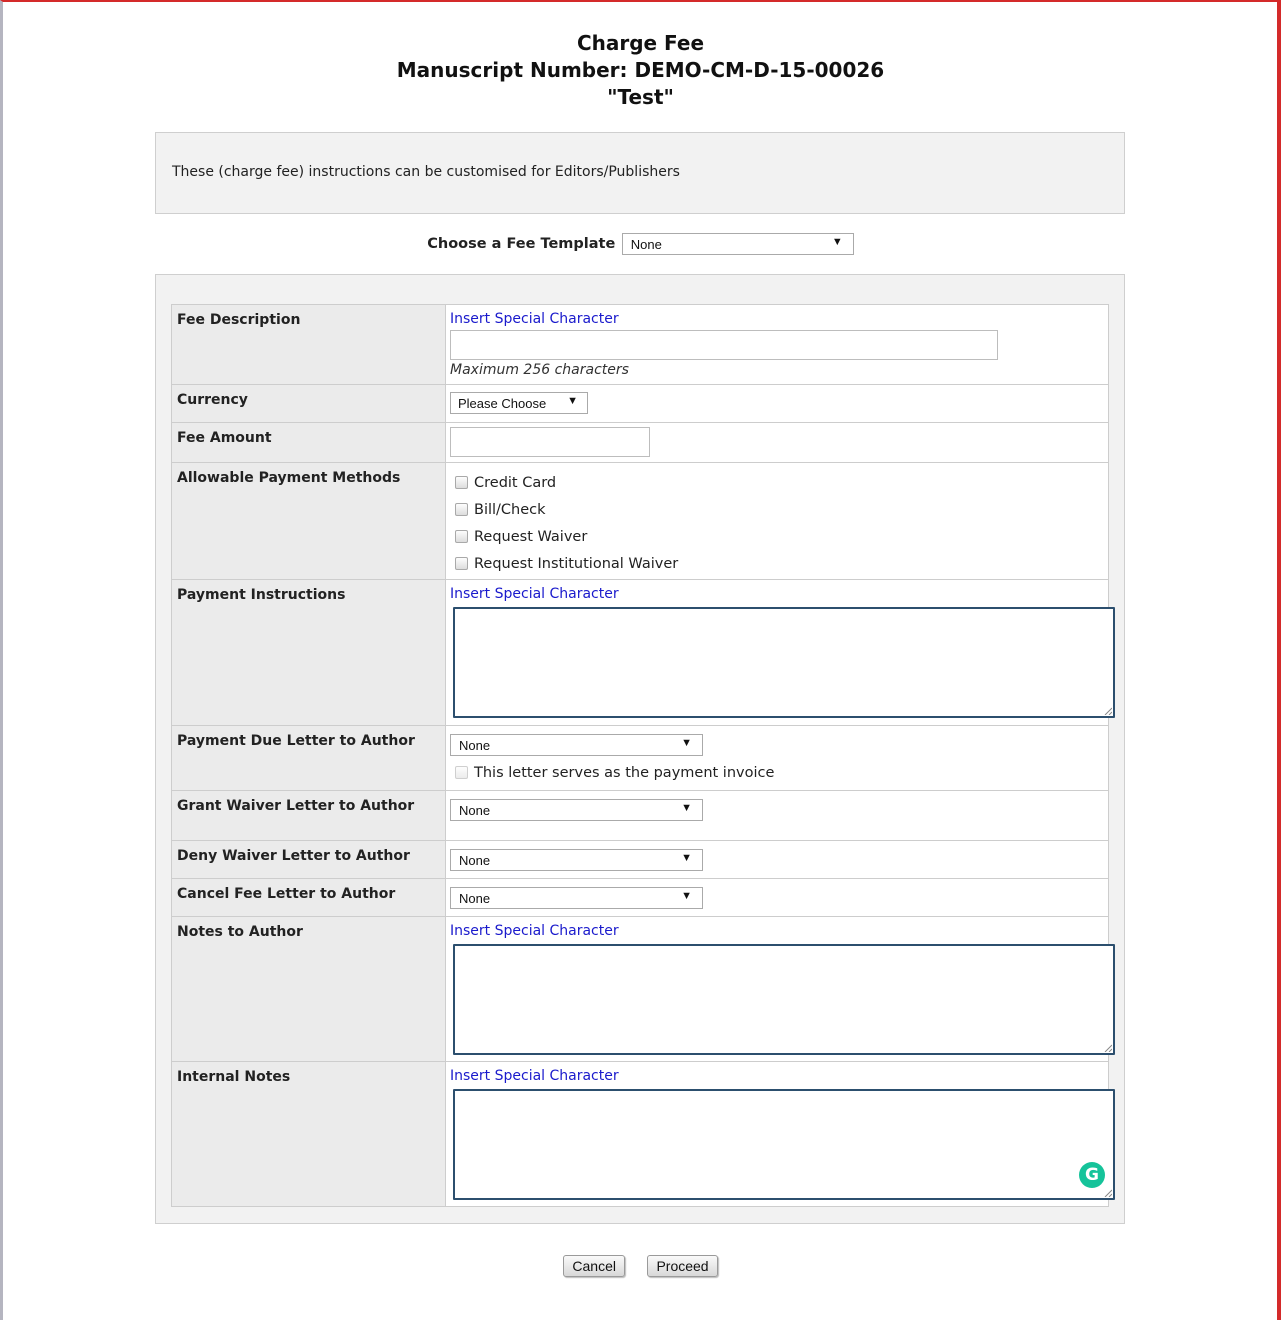 This screenshot has width=1288, height=1320. I want to click on grammarly-icon: G, so click(1092, 1175).